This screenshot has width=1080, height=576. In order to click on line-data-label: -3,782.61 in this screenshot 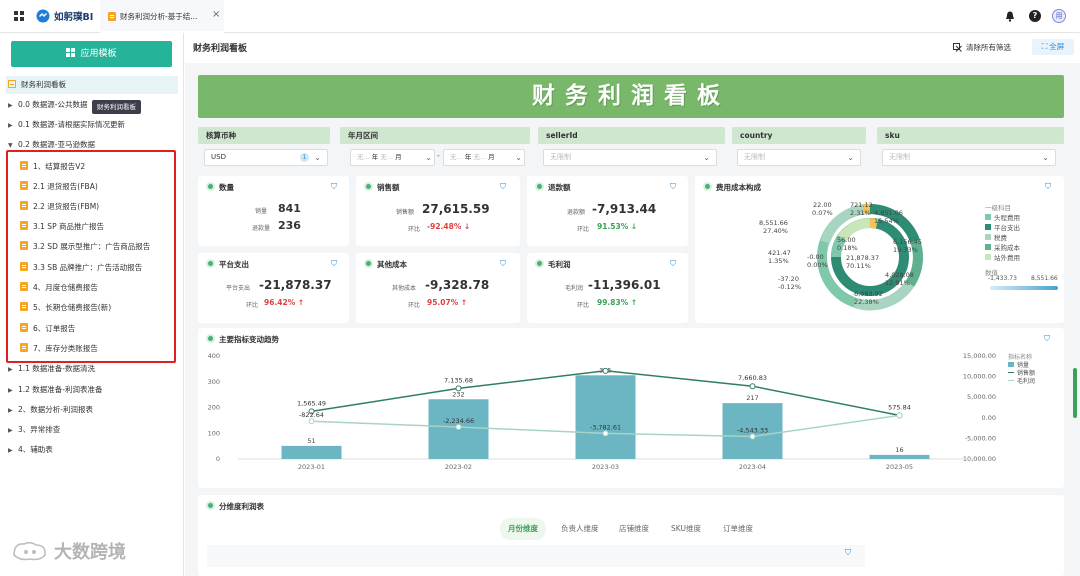, I will do `click(605, 427)`.